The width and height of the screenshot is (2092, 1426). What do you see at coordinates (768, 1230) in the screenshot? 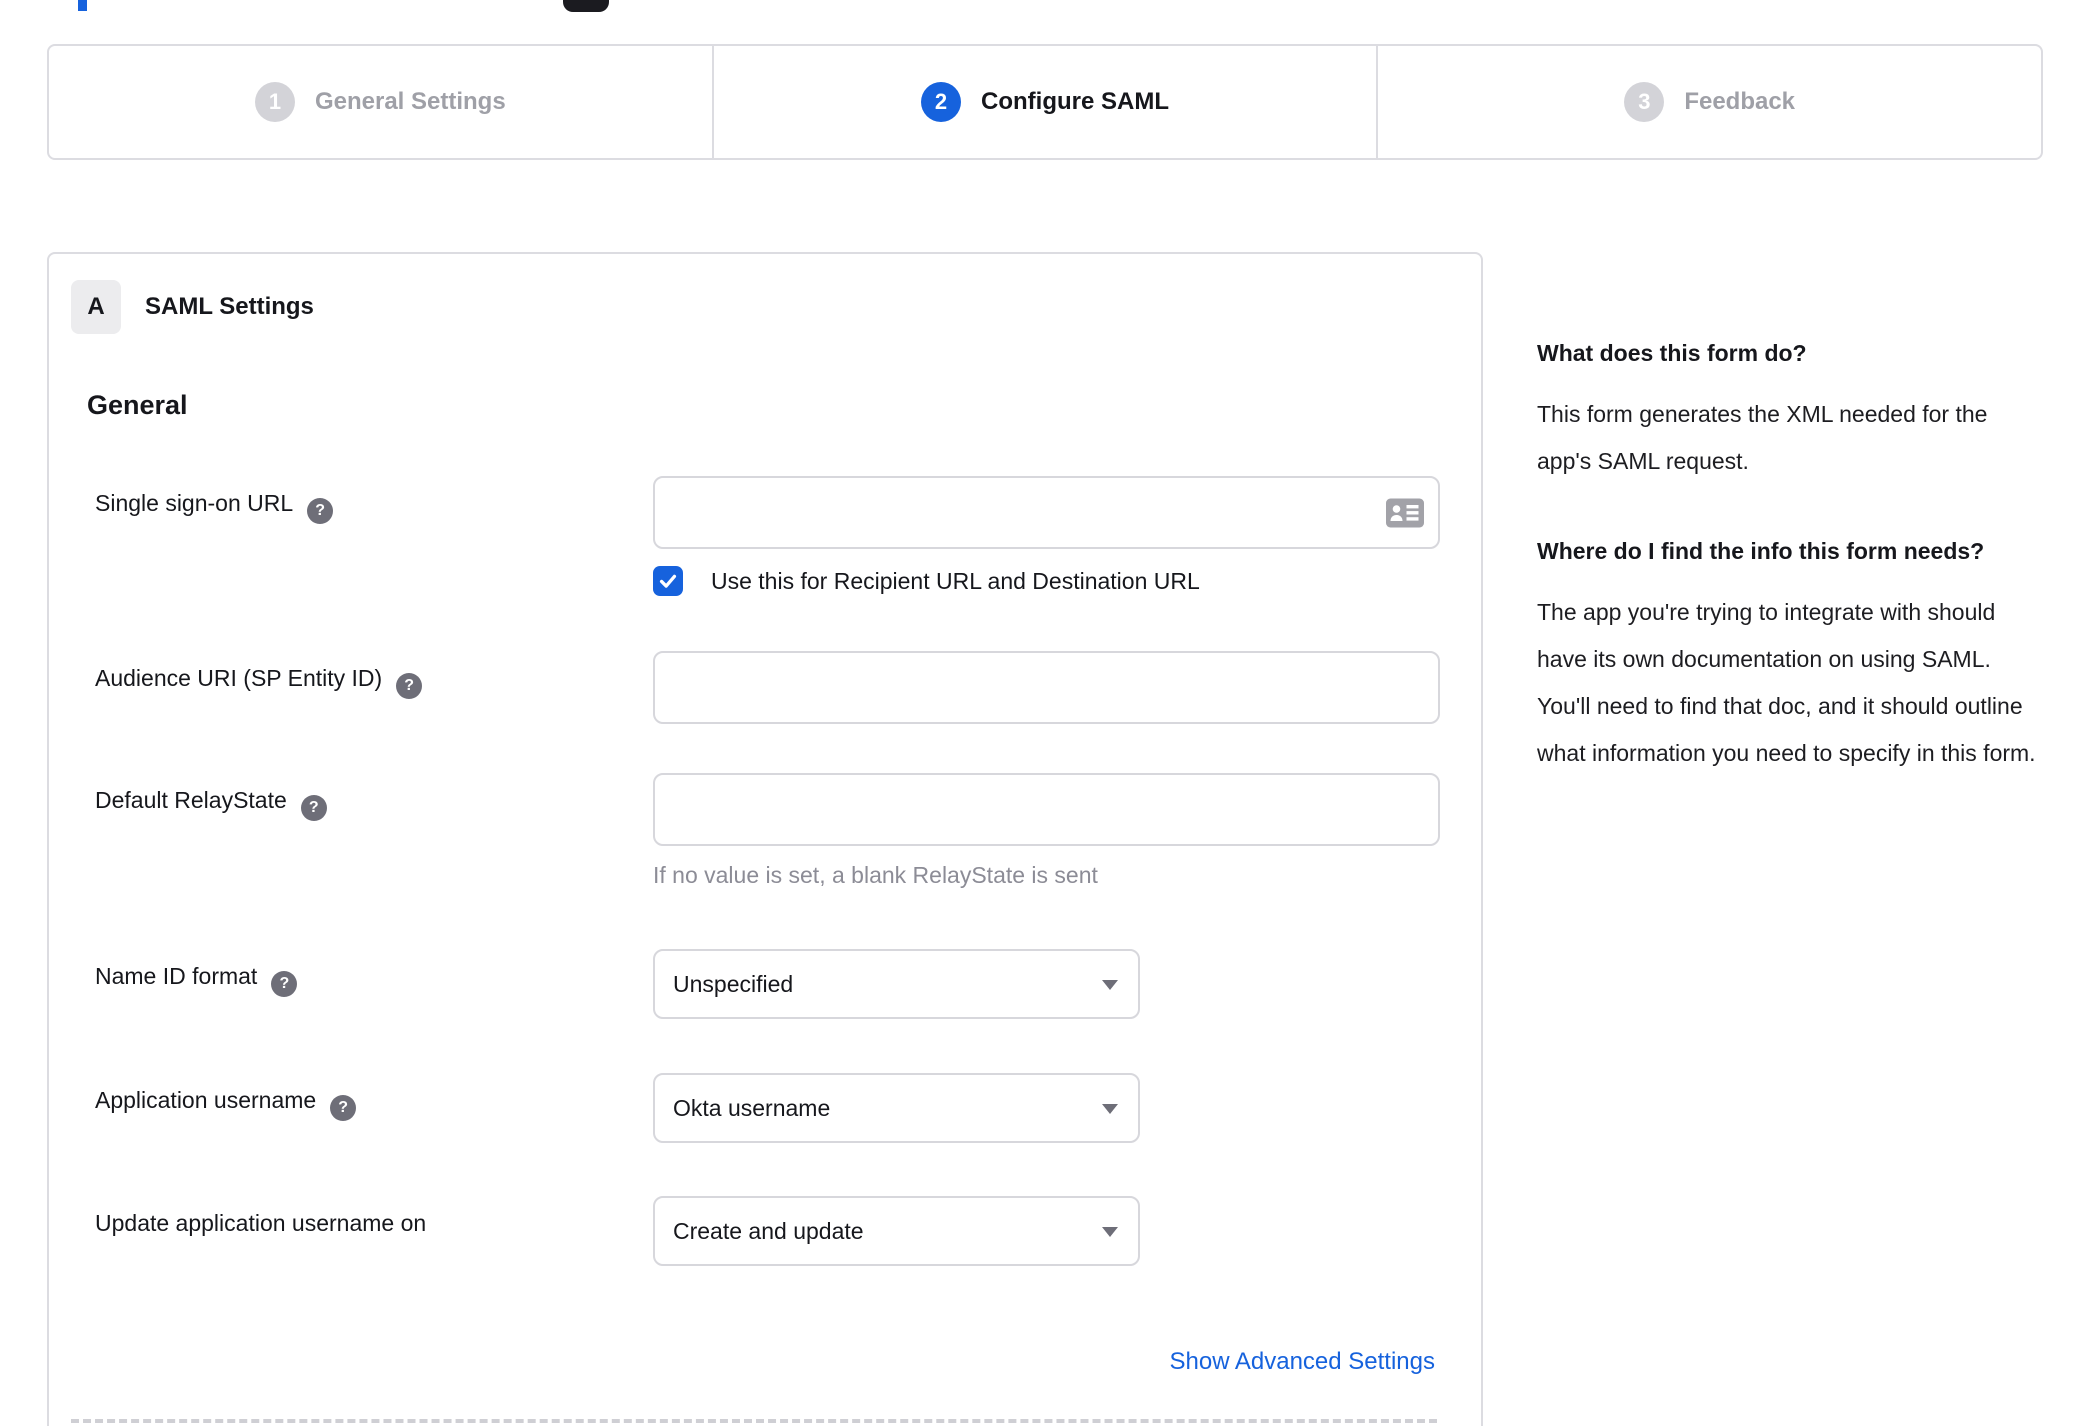
I see `update-application-username-value: Create and update` at bounding box center [768, 1230].